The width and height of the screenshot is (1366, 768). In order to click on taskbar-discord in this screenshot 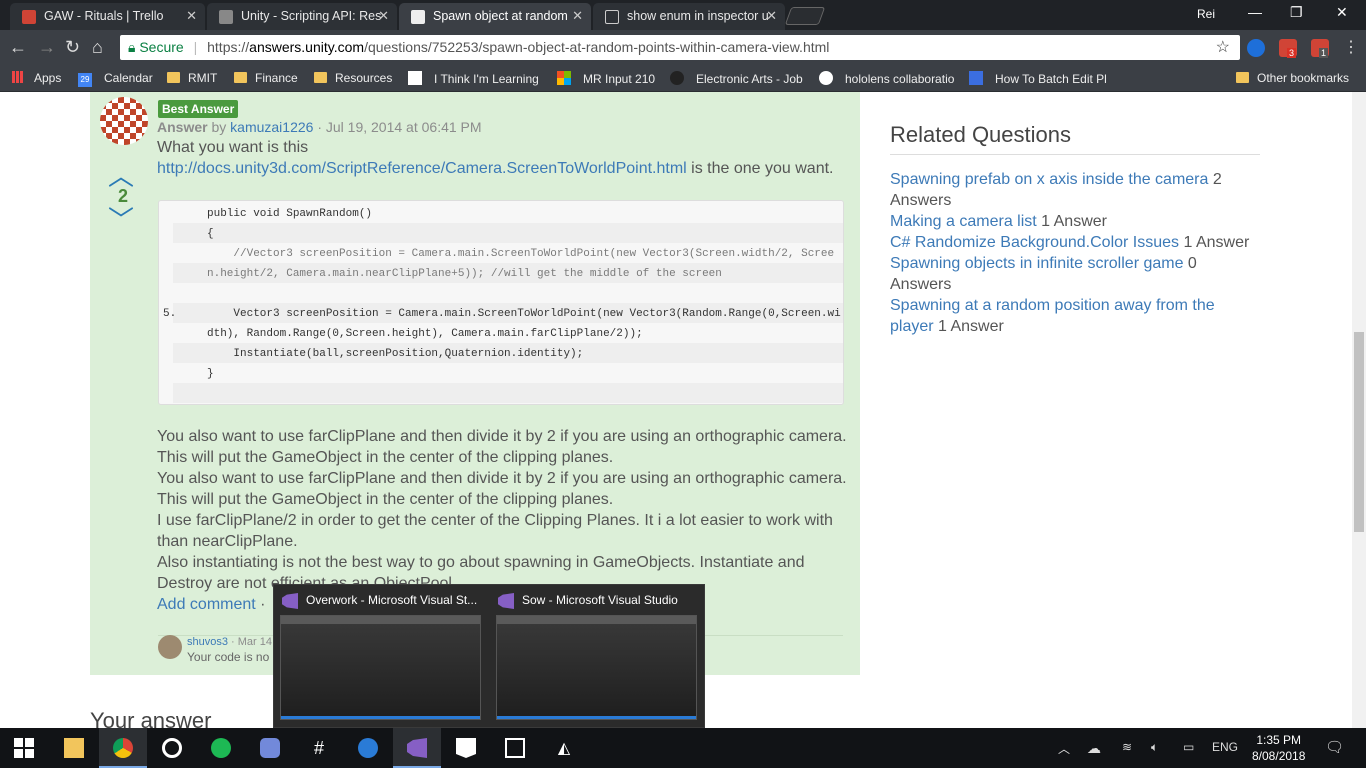, I will do `click(270, 748)`.